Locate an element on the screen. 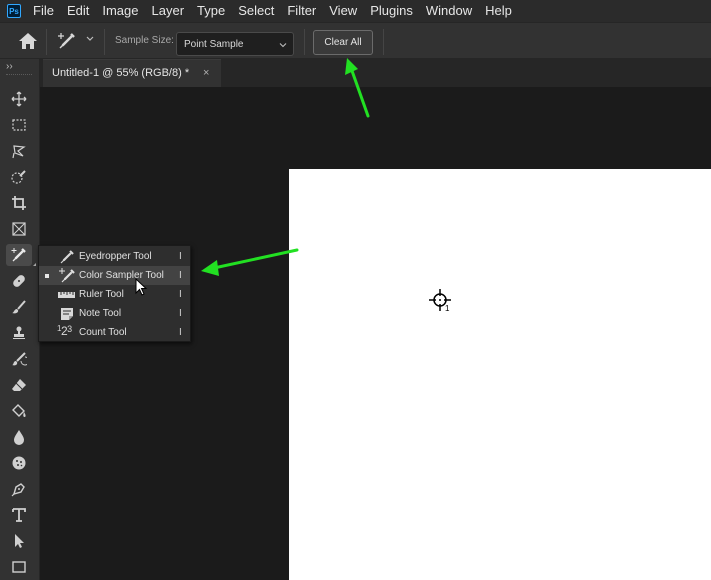 Image resolution: width=711 pixels, height=580 pixels. flyout-item-label: Color Sampler Tool is located at coordinates (121, 275).